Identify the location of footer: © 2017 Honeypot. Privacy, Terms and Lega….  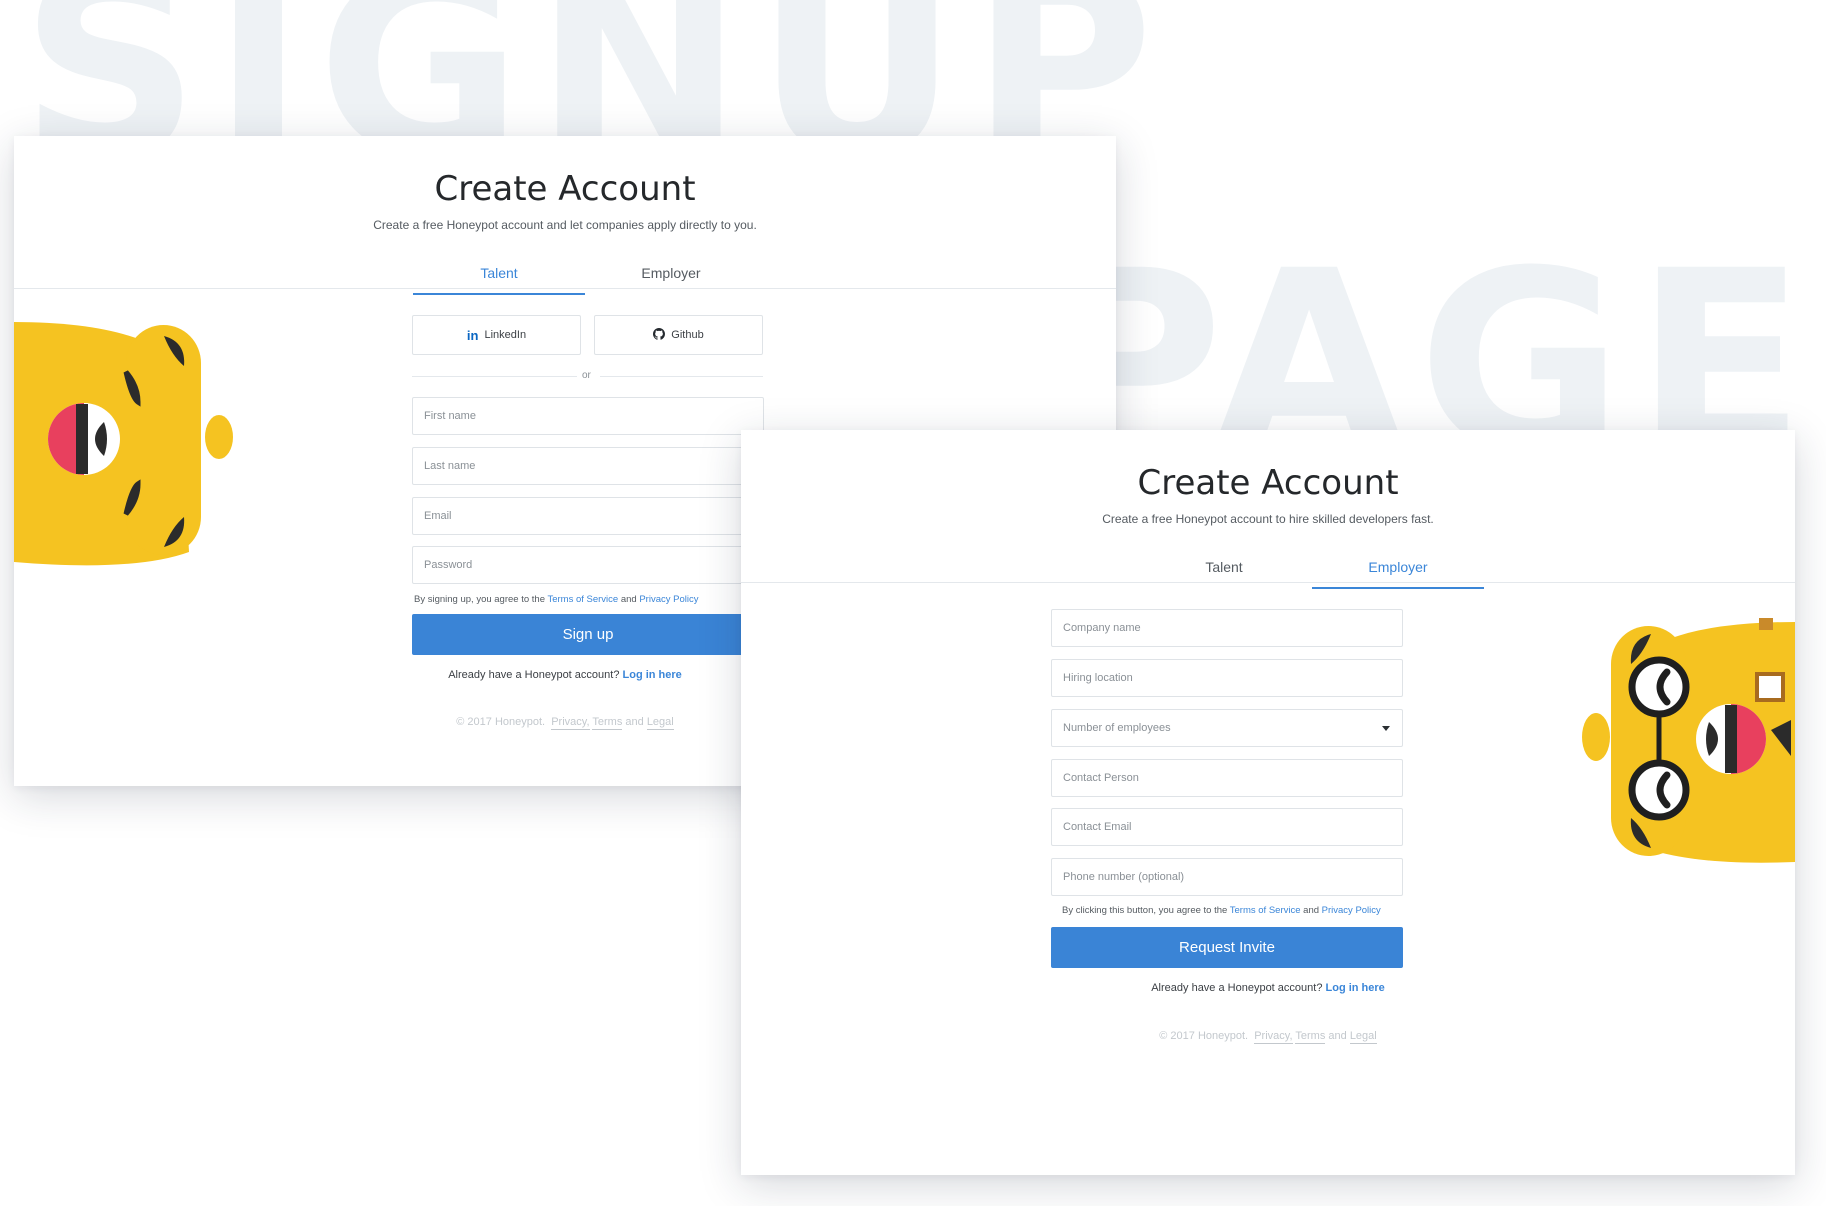
(1268, 1037).